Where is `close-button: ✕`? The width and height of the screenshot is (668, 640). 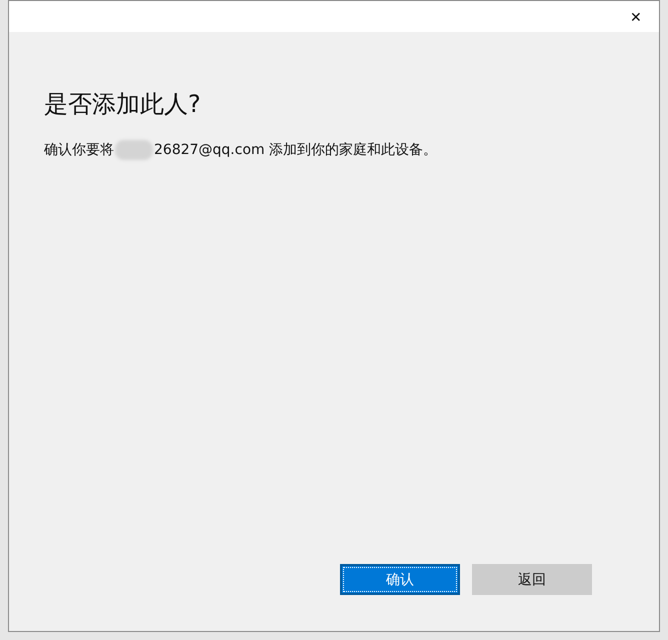
close-button: ✕ is located at coordinates (636, 16).